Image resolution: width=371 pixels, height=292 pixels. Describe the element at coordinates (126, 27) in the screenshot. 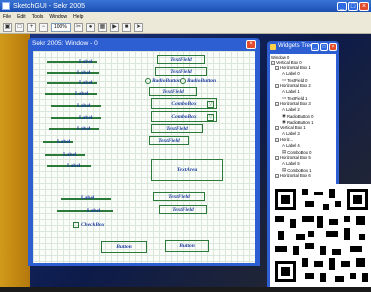

I see `stop-icon: ■` at that location.